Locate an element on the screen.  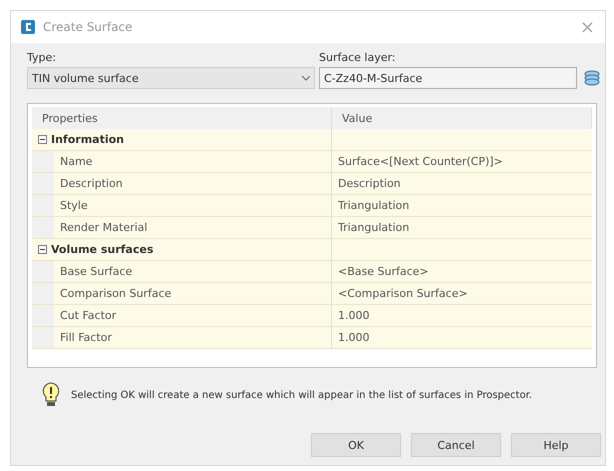
type-label: Type: is located at coordinates (42, 57).